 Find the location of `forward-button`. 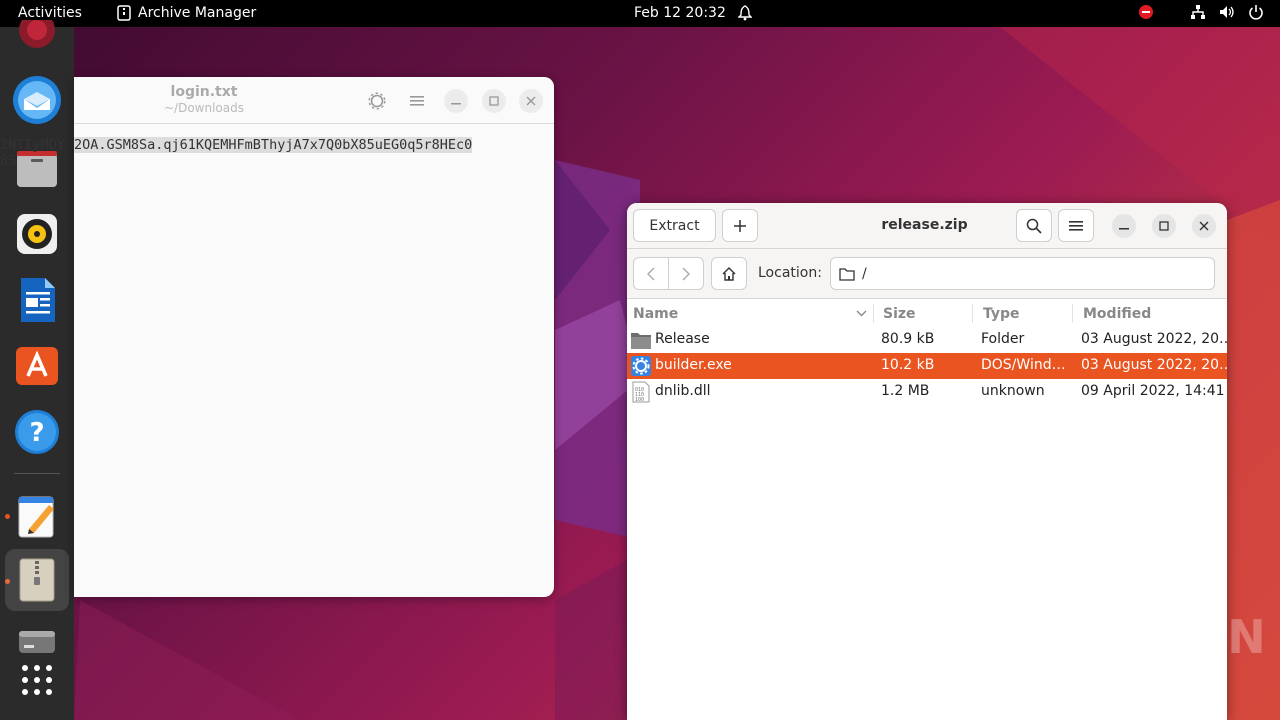

forward-button is located at coordinates (686, 273).